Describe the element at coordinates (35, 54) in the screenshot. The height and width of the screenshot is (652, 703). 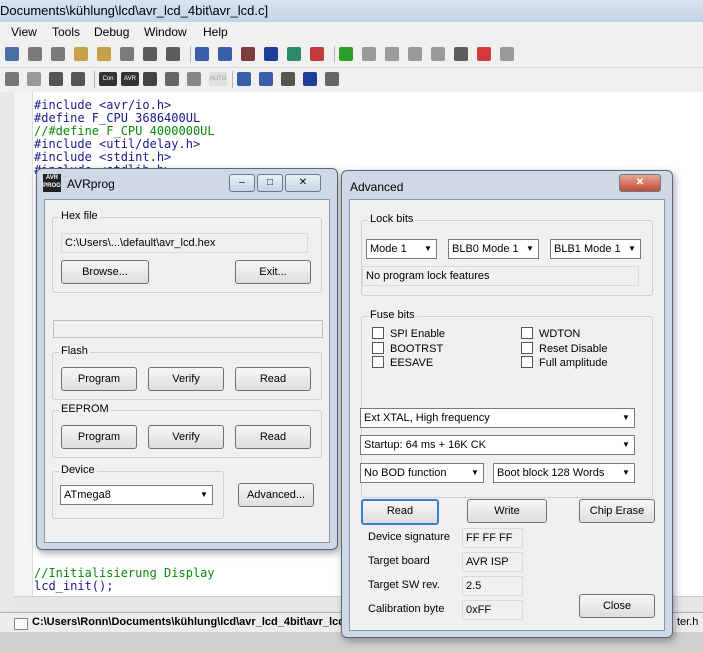
I see `undo-icon` at that location.